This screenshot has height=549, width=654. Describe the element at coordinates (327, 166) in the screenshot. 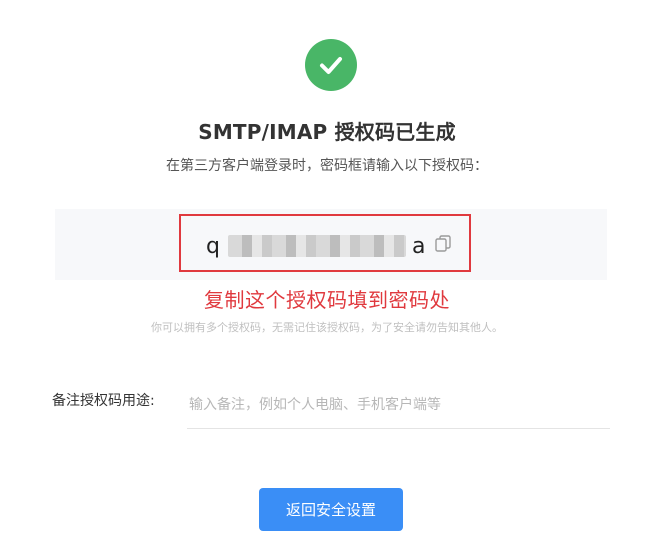

I see `page-subtitle: 在第三方客户端登录时，密码框请输入以下授权码：` at that location.